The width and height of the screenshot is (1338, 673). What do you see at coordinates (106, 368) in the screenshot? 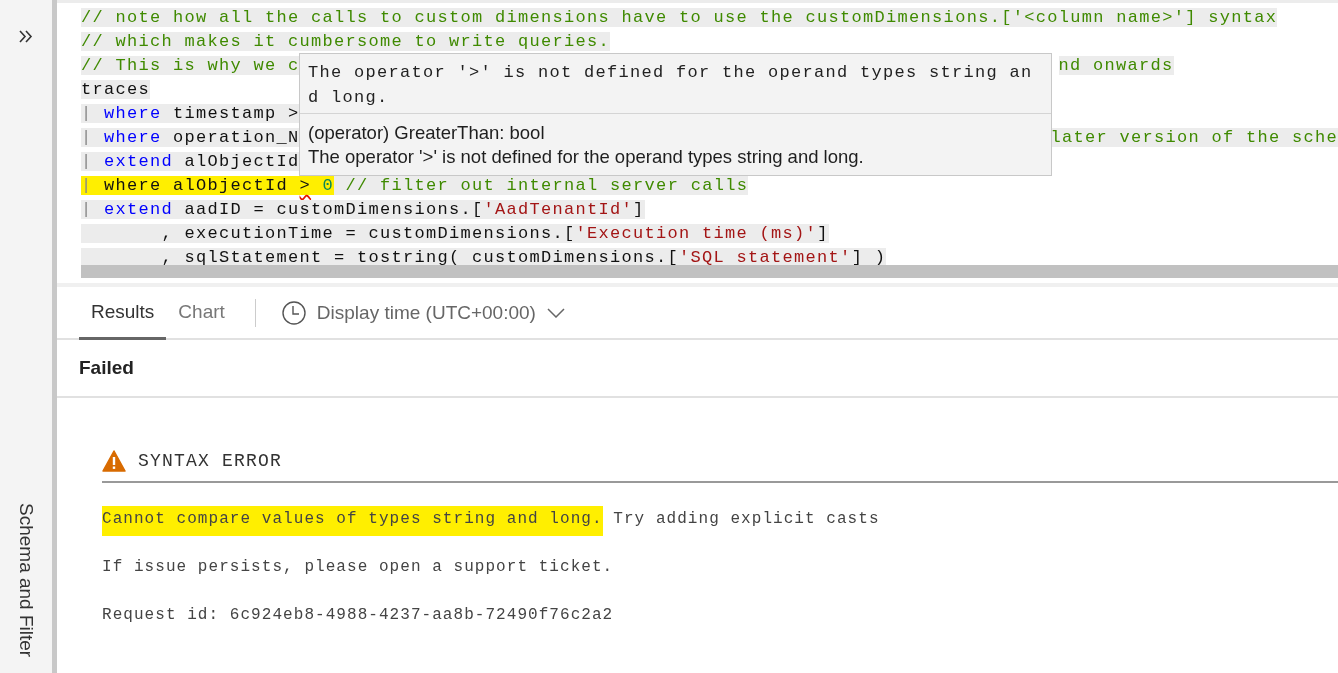
I see `status-text: Failed` at bounding box center [106, 368].